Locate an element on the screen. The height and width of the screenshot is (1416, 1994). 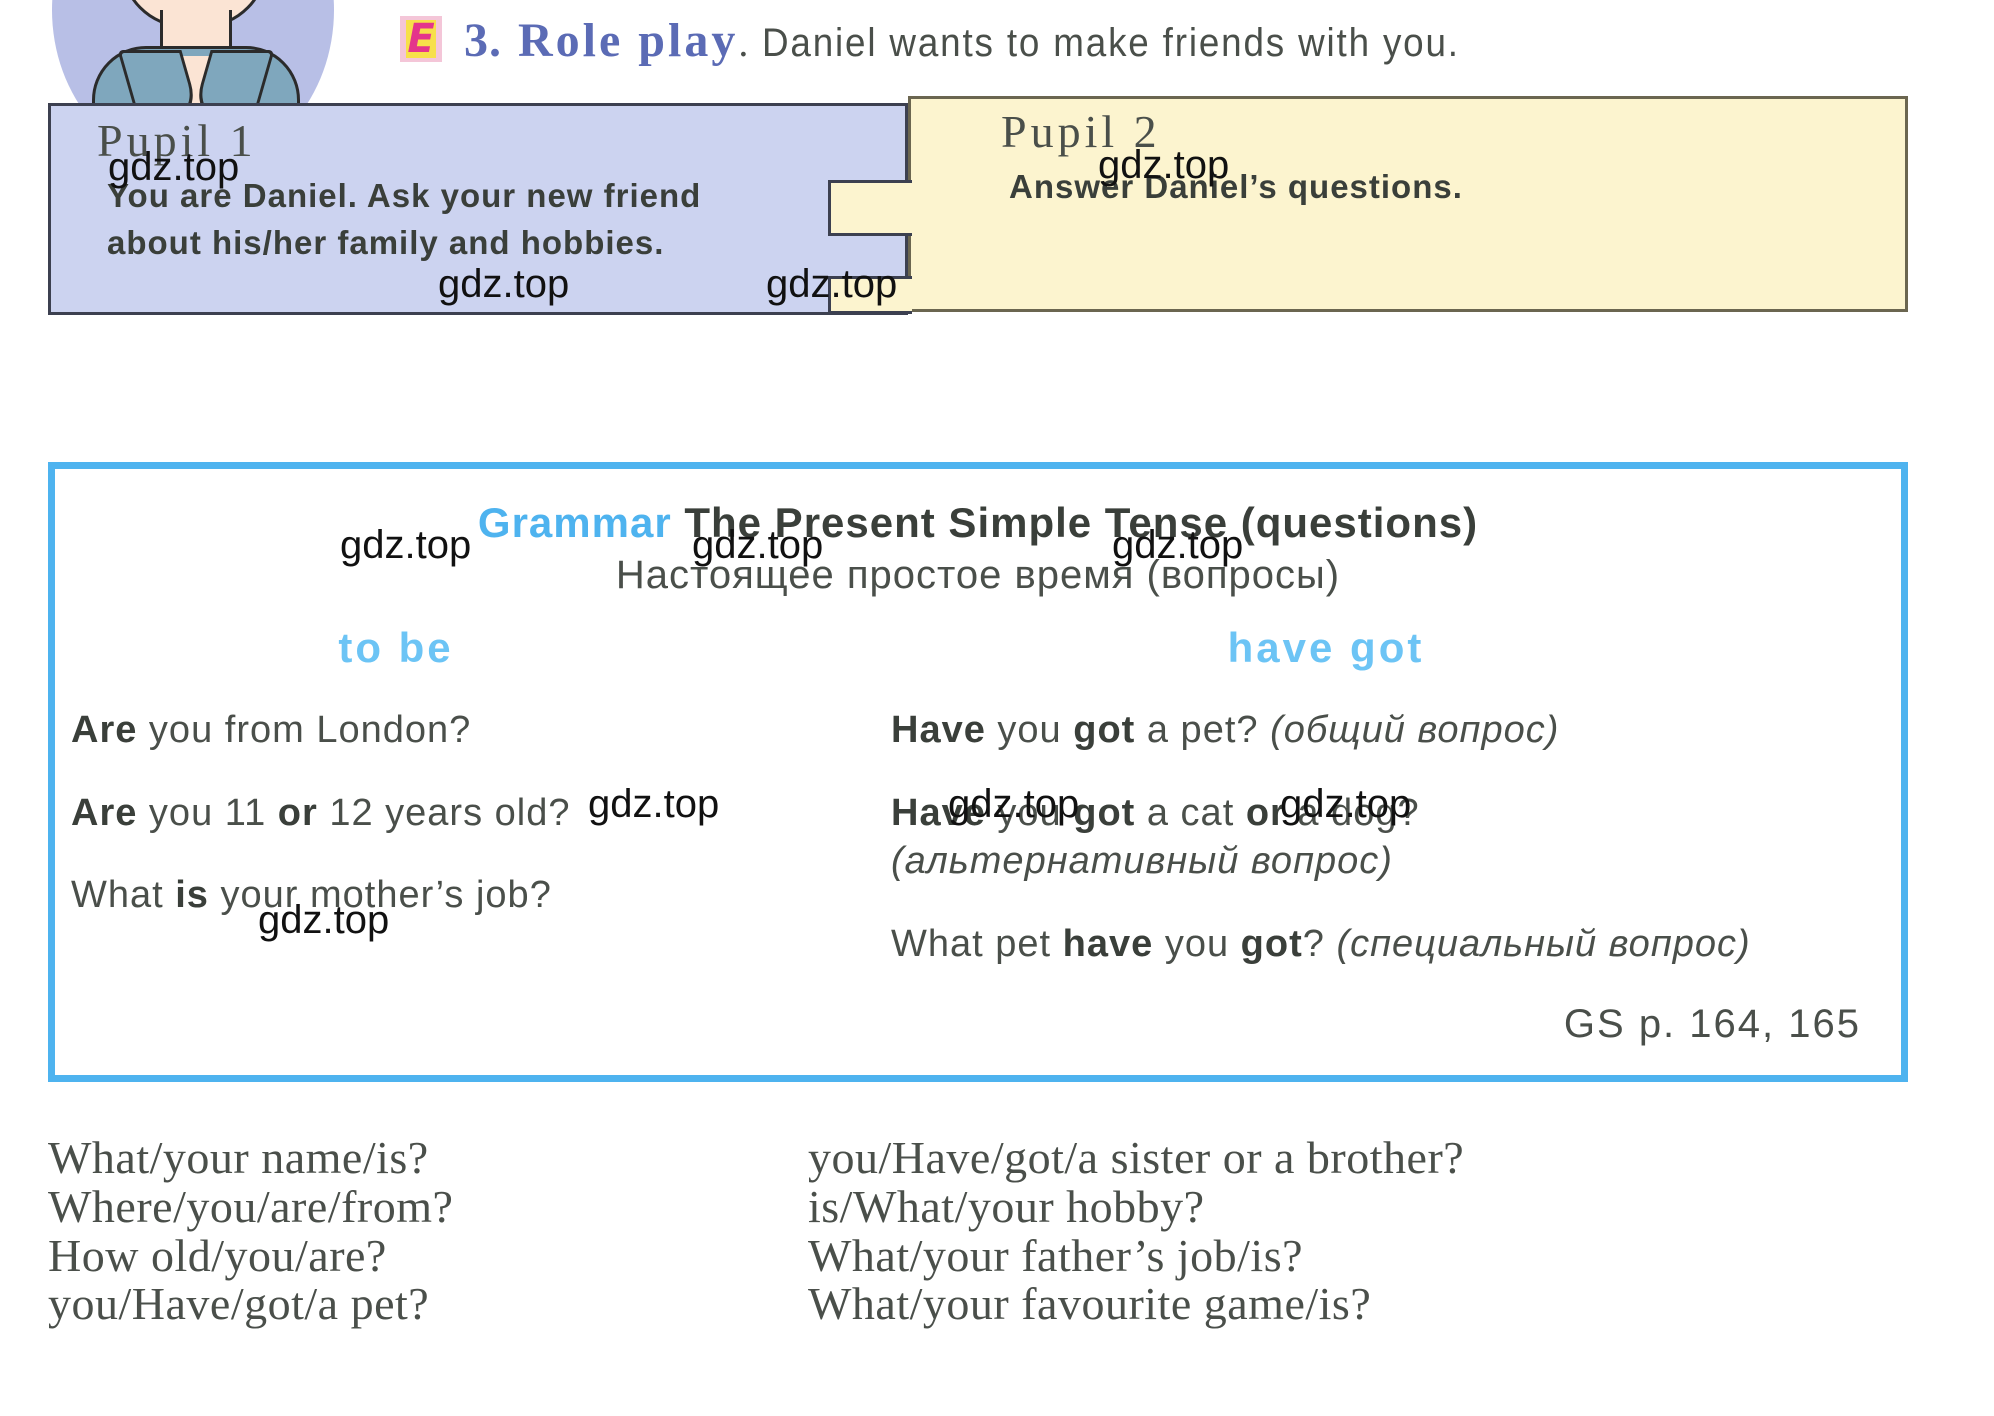
scrambled-sentence-right-4: What/your favourite game/is? is located at coordinates (1090, 1304).